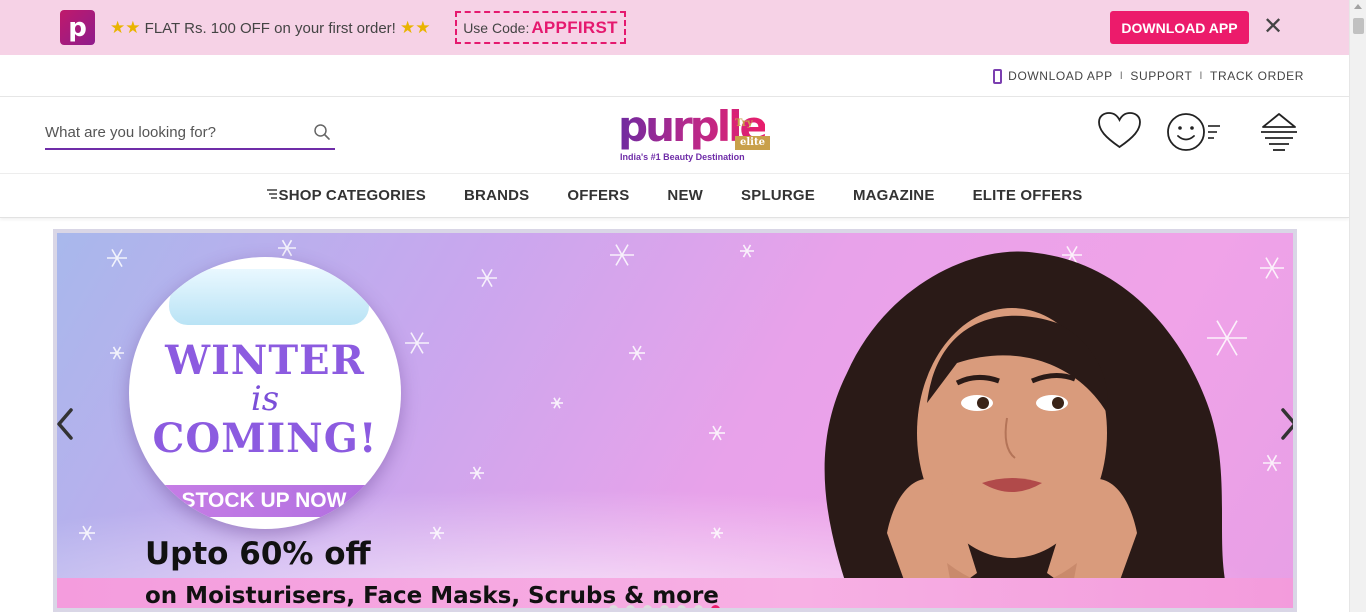 This screenshot has width=1366, height=612. What do you see at coordinates (574, 27) in the screenshot?
I see `promo-code-value: APPFIRST` at bounding box center [574, 27].